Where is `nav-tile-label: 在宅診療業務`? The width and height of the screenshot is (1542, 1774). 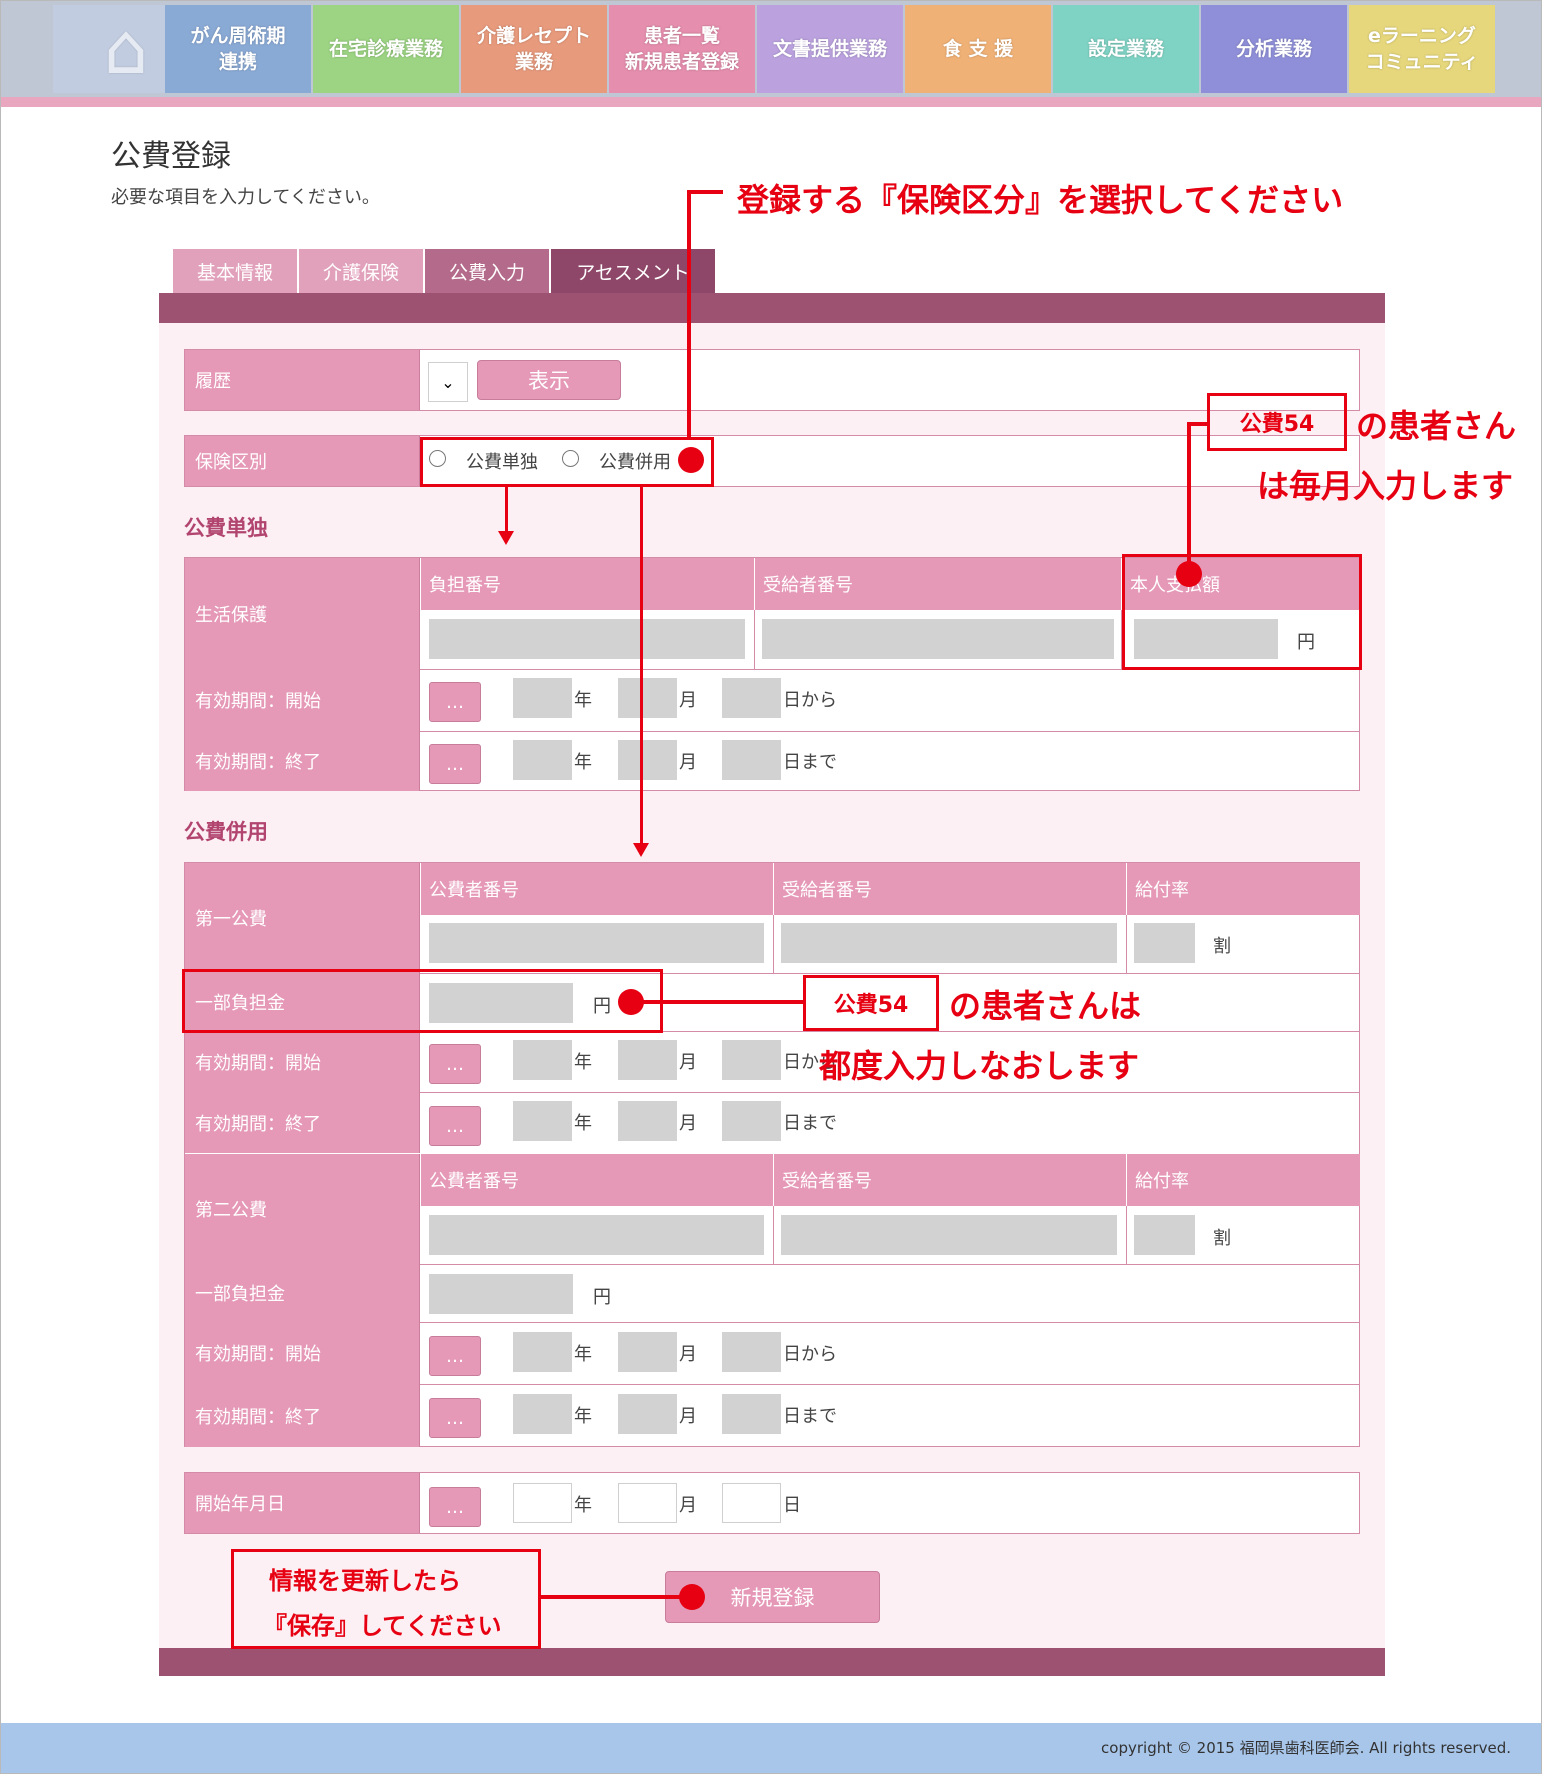
nav-tile-label: 在宅診療業務 is located at coordinates (385, 49).